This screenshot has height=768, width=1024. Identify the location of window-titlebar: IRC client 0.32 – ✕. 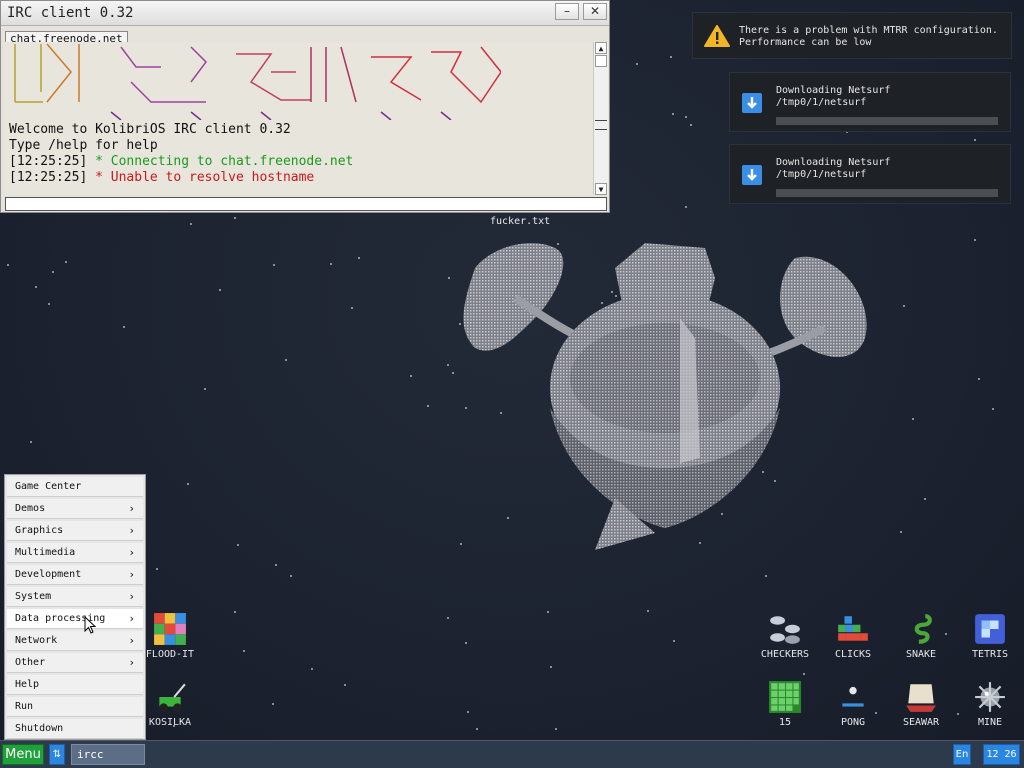
(305, 13).